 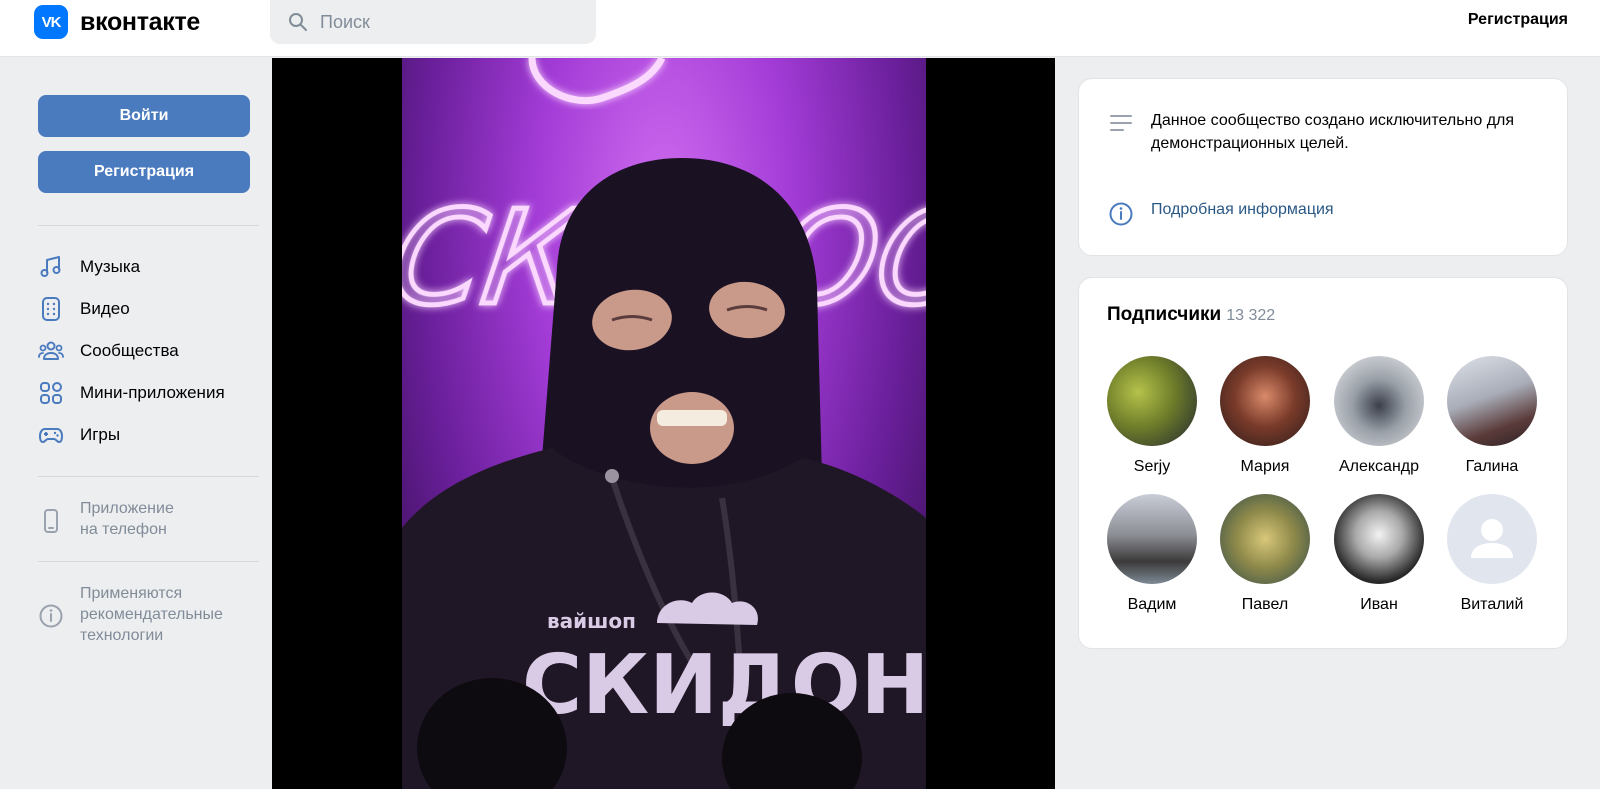 I want to click on subscriber-item: Виталий, so click(x=1492, y=554).